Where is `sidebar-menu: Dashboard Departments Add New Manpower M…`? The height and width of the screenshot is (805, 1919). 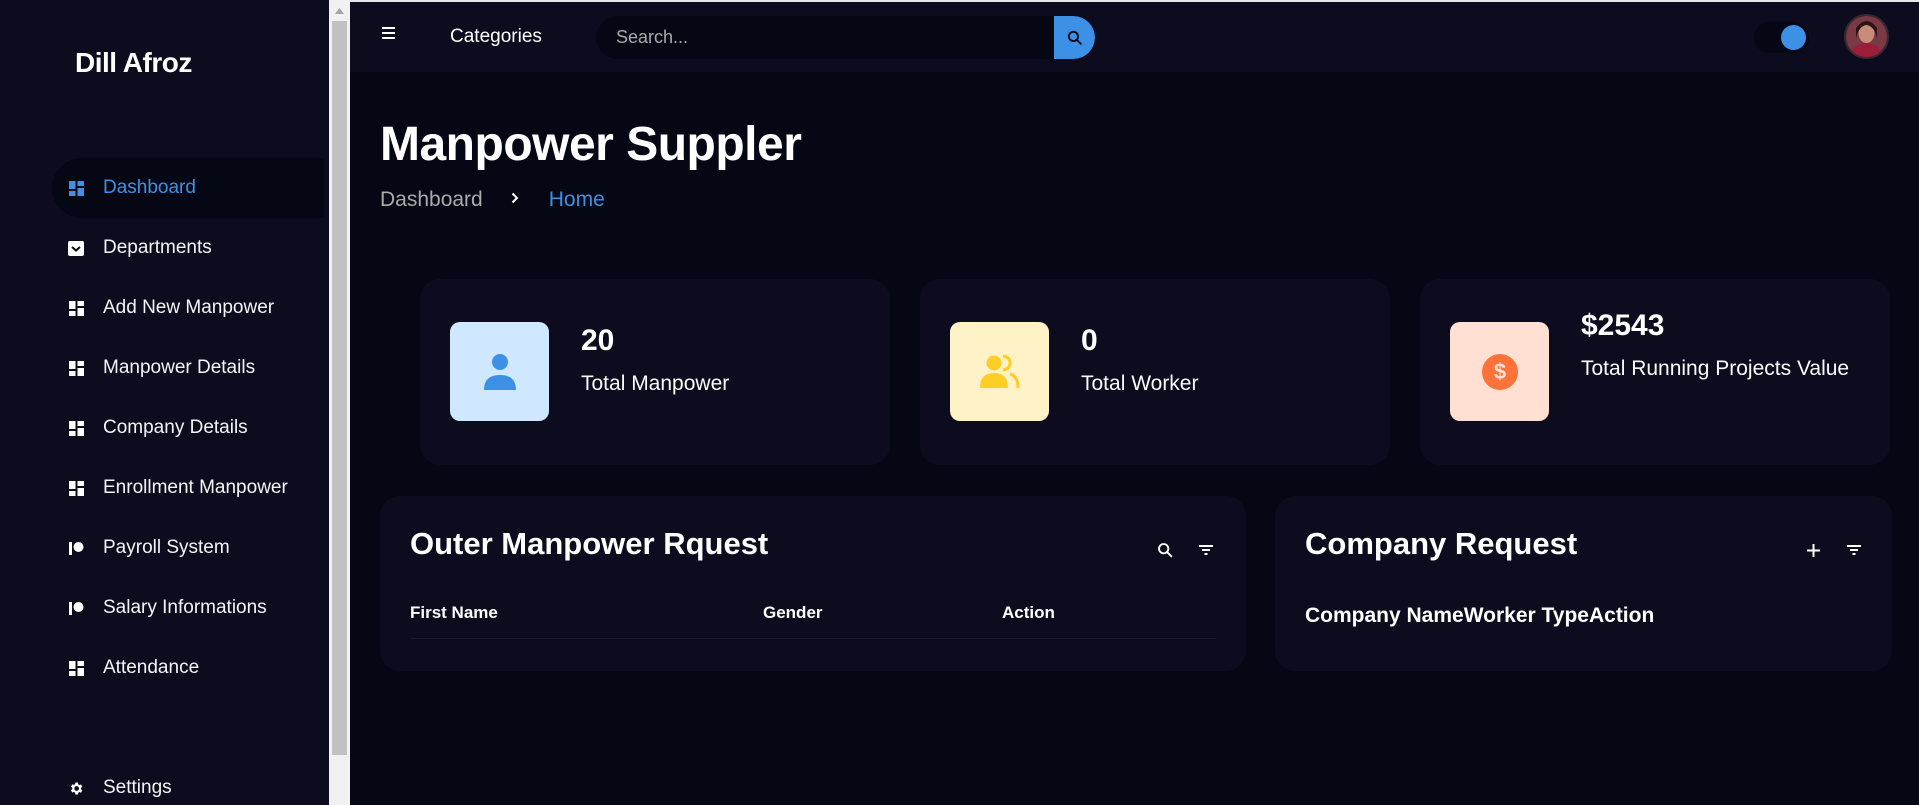 sidebar-menu: Dashboard Departments Add New Manpower M… is located at coordinates (188, 428).